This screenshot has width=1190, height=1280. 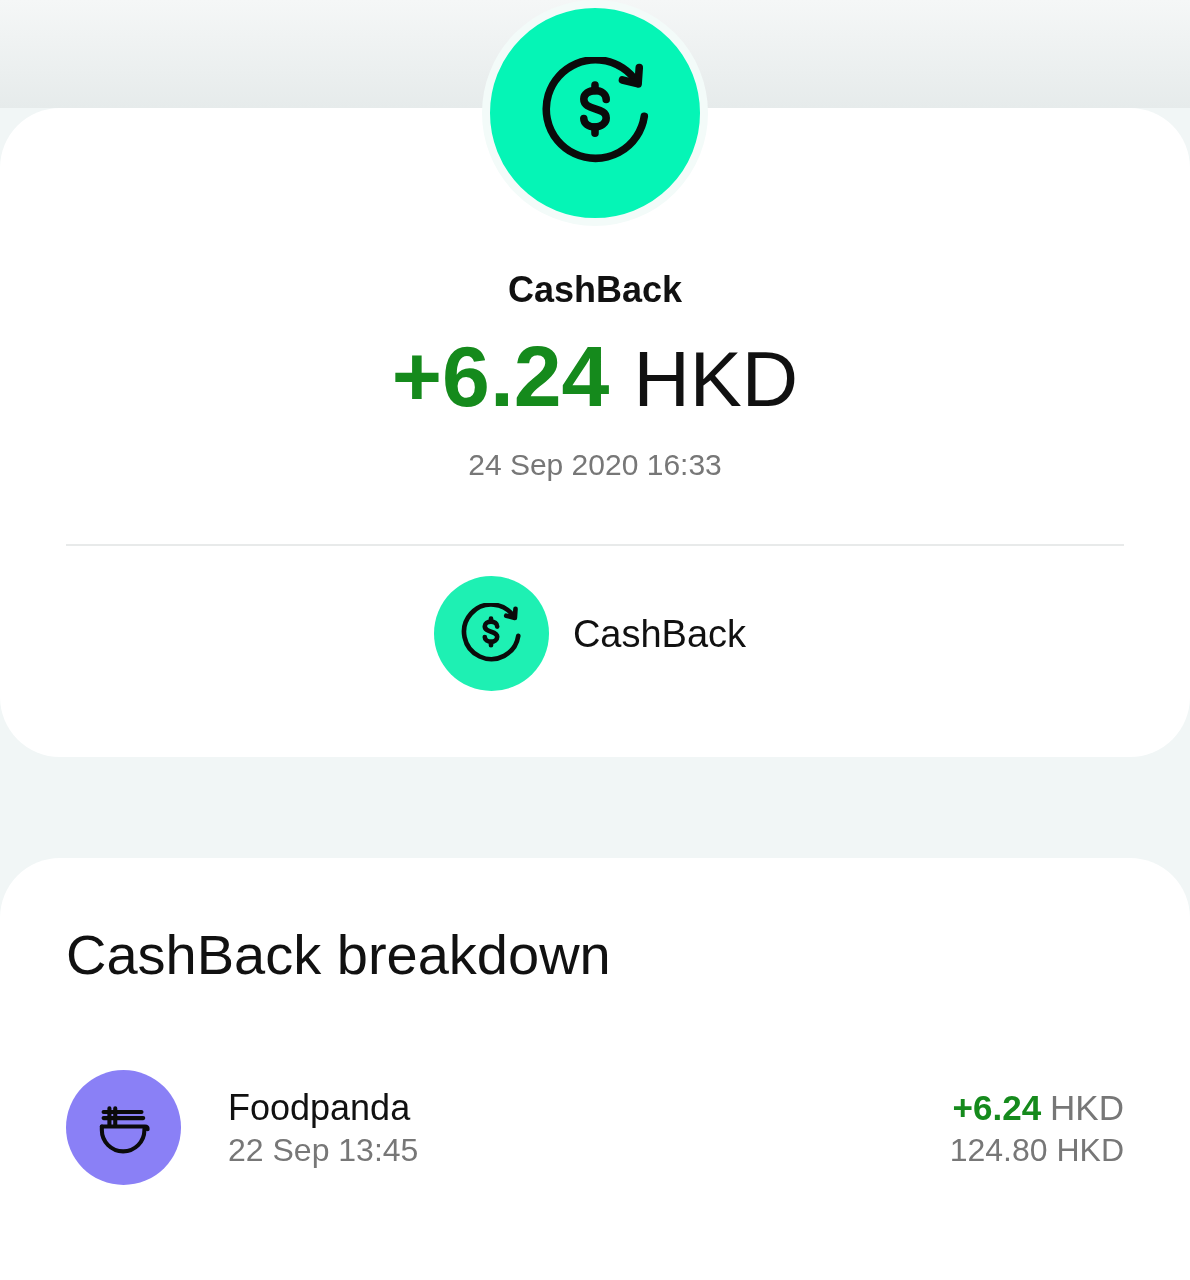 What do you see at coordinates (997, 1107) in the screenshot?
I see `cashback-amount: +6.24` at bounding box center [997, 1107].